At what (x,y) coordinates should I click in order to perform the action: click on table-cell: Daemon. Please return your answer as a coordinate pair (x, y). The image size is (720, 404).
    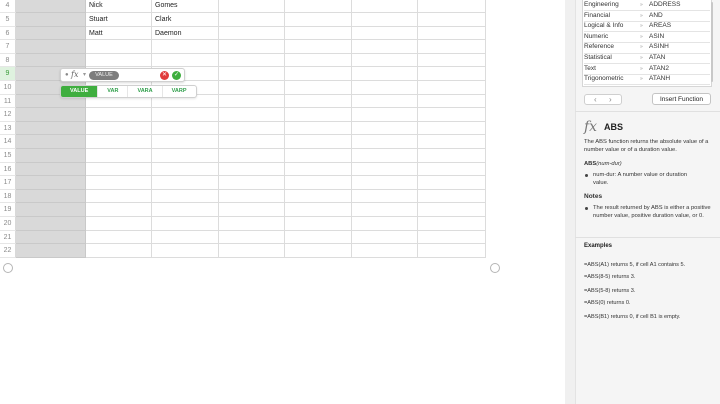
    Looking at the image, I should click on (185, 33).